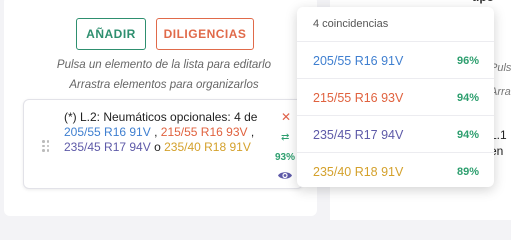 This screenshot has width=511, height=240. I want to click on suggestion-label: 235/45 R17 94V, so click(358, 135).